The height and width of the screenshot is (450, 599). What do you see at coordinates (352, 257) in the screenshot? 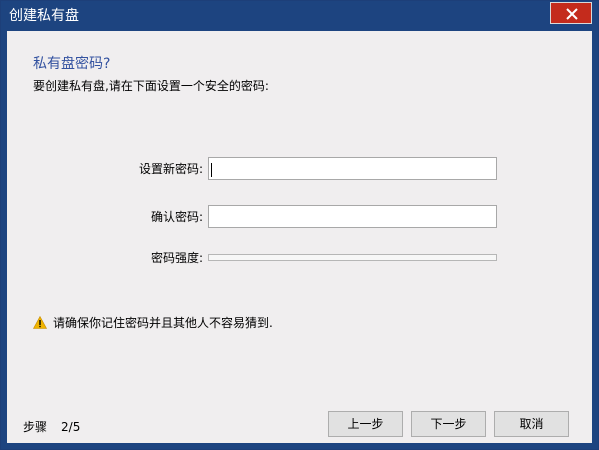
I see `password-strength-meter` at bounding box center [352, 257].